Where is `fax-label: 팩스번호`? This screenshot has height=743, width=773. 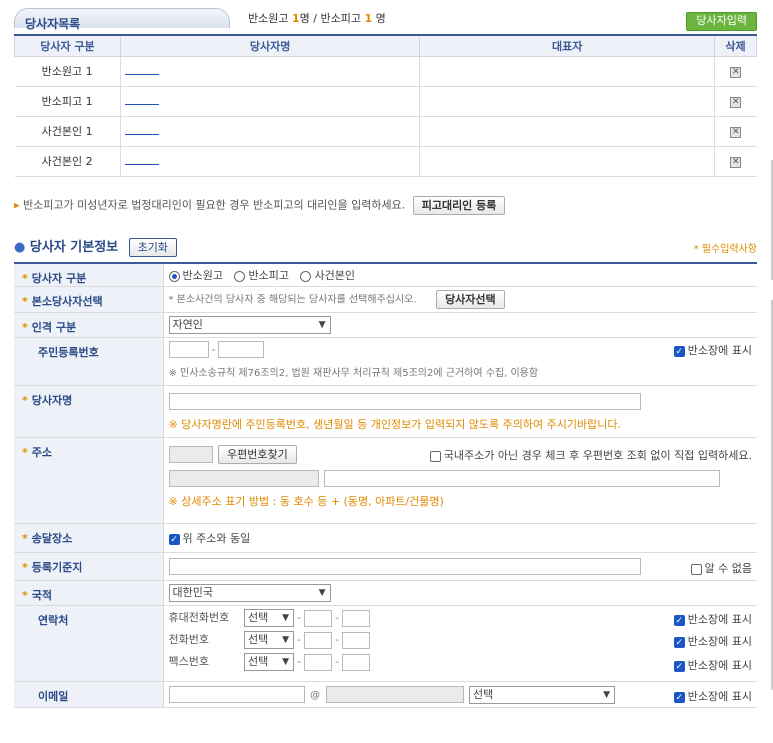
fax-label: 팩스번호 is located at coordinates (188, 661).